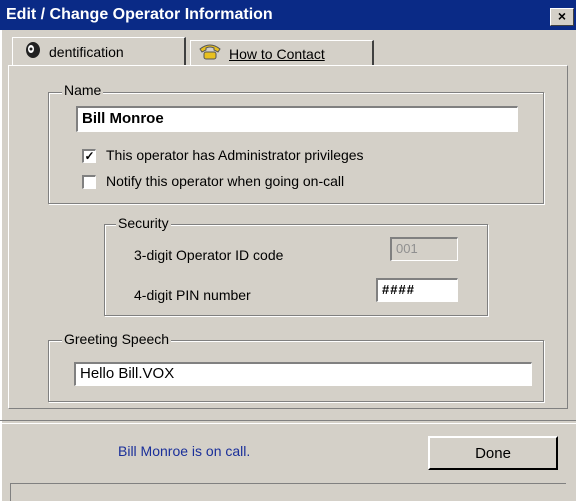 This screenshot has height=501, width=576. Describe the element at coordinates (288, 492) in the screenshot. I see `status-bar` at that location.